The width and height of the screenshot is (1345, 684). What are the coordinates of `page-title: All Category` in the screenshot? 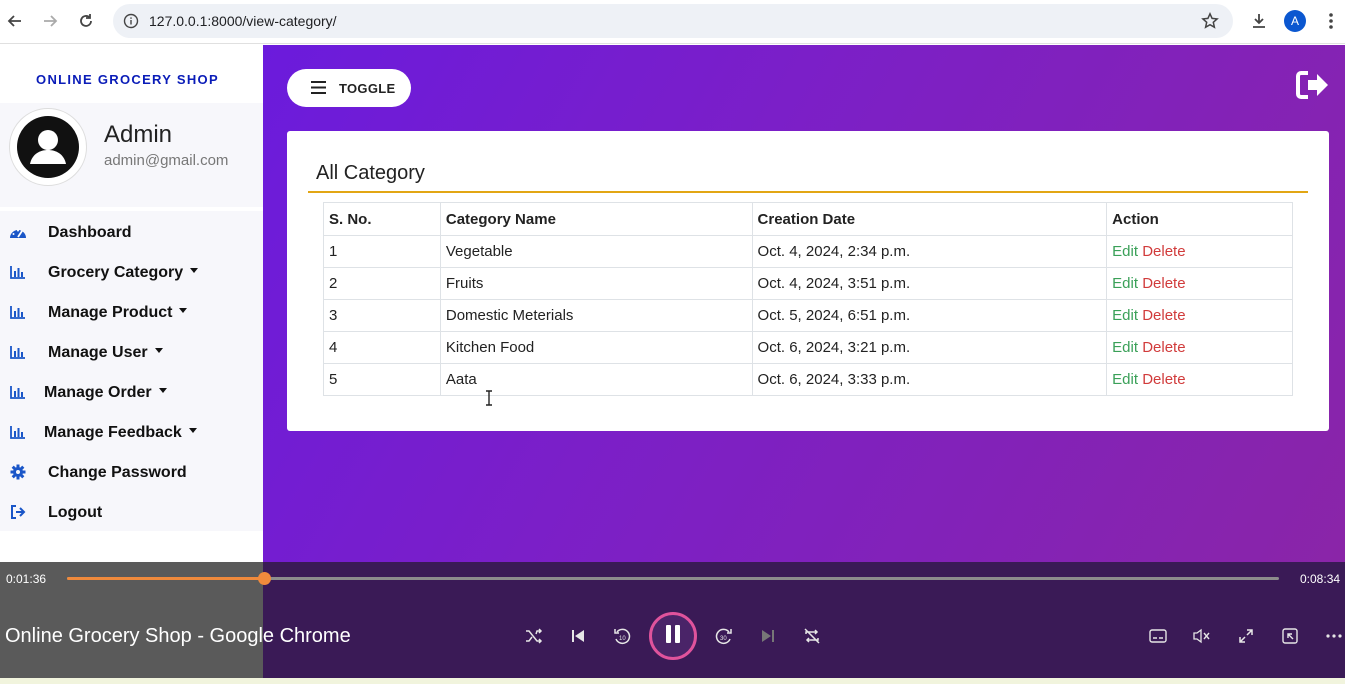 It's located at (370, 173).